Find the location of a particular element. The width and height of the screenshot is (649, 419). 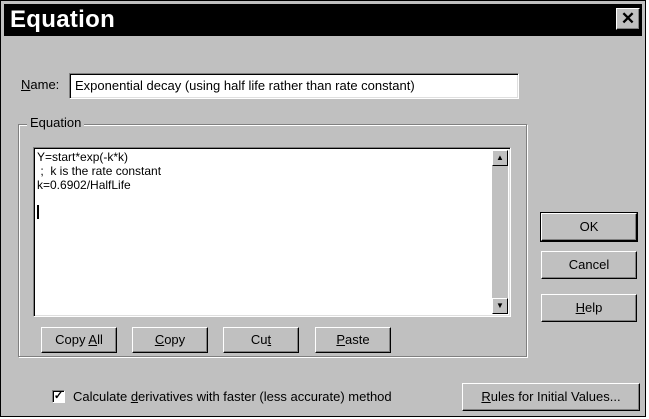

dialog-title: Equation is located at coordinates (63, 19).